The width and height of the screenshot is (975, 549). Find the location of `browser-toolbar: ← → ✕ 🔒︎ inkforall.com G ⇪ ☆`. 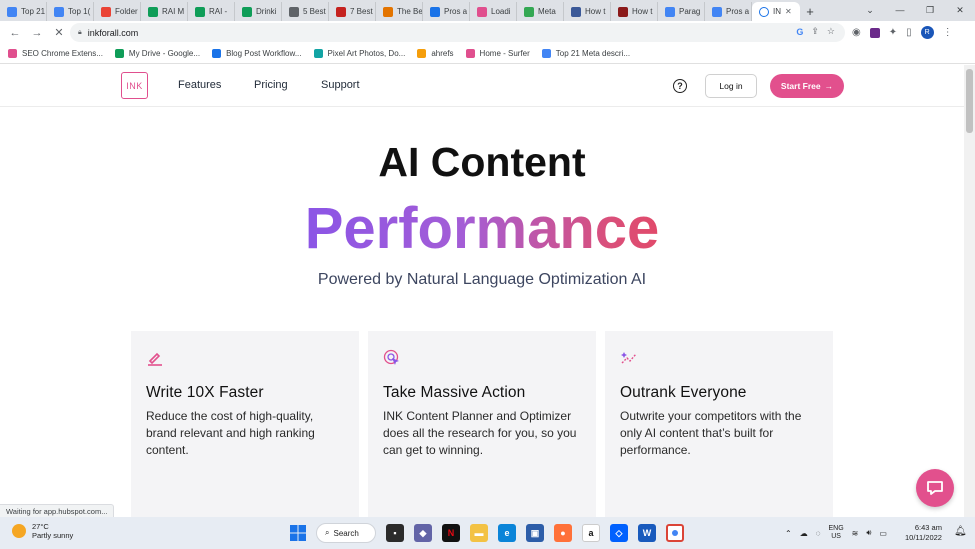

browser-toolbar: ← → ✕ 🔒︎ inkforall.com G ⇪ ☆ is located at coordinates (487, 32).